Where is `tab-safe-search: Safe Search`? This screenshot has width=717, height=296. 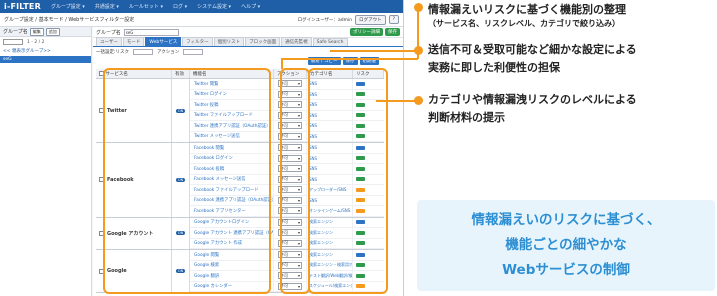
tab-safe-search: Safe Search is located at coordinates (330, 42).